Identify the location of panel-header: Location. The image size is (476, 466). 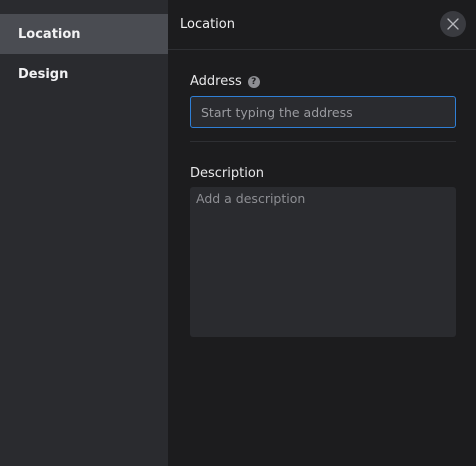
(322, 25).